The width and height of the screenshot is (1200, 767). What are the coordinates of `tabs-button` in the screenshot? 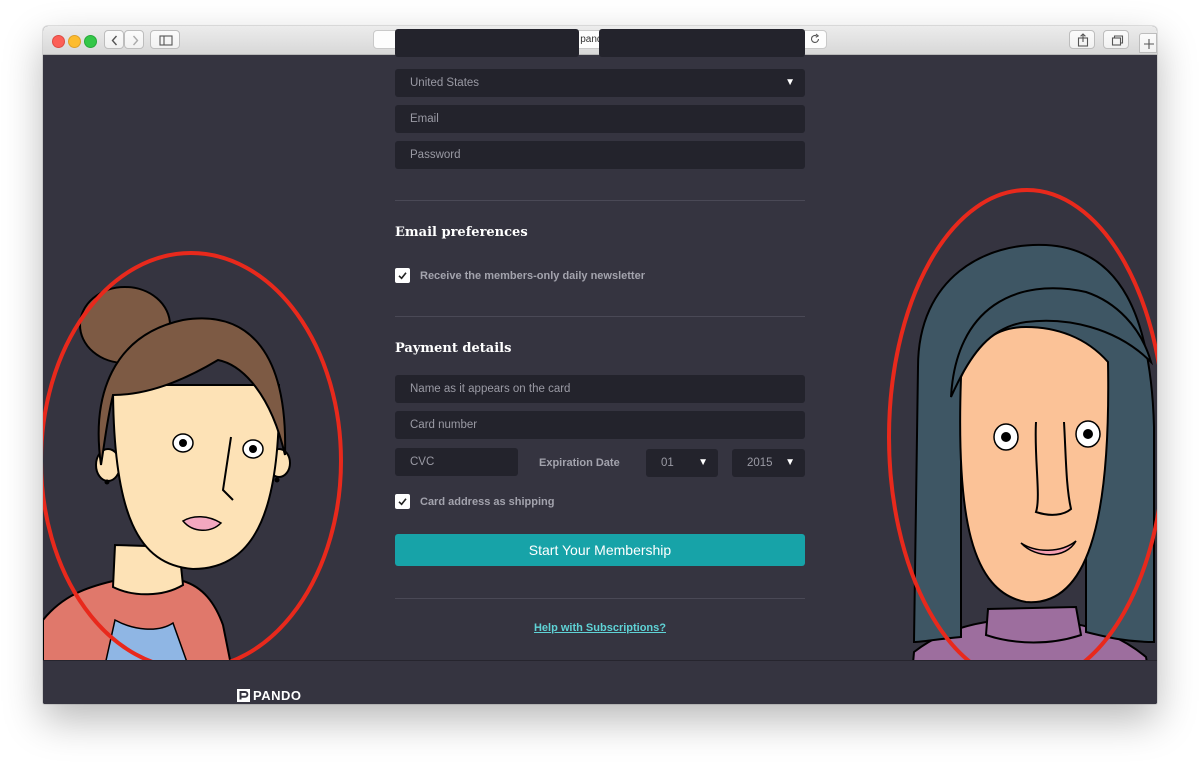 It's located at (1116, 39).